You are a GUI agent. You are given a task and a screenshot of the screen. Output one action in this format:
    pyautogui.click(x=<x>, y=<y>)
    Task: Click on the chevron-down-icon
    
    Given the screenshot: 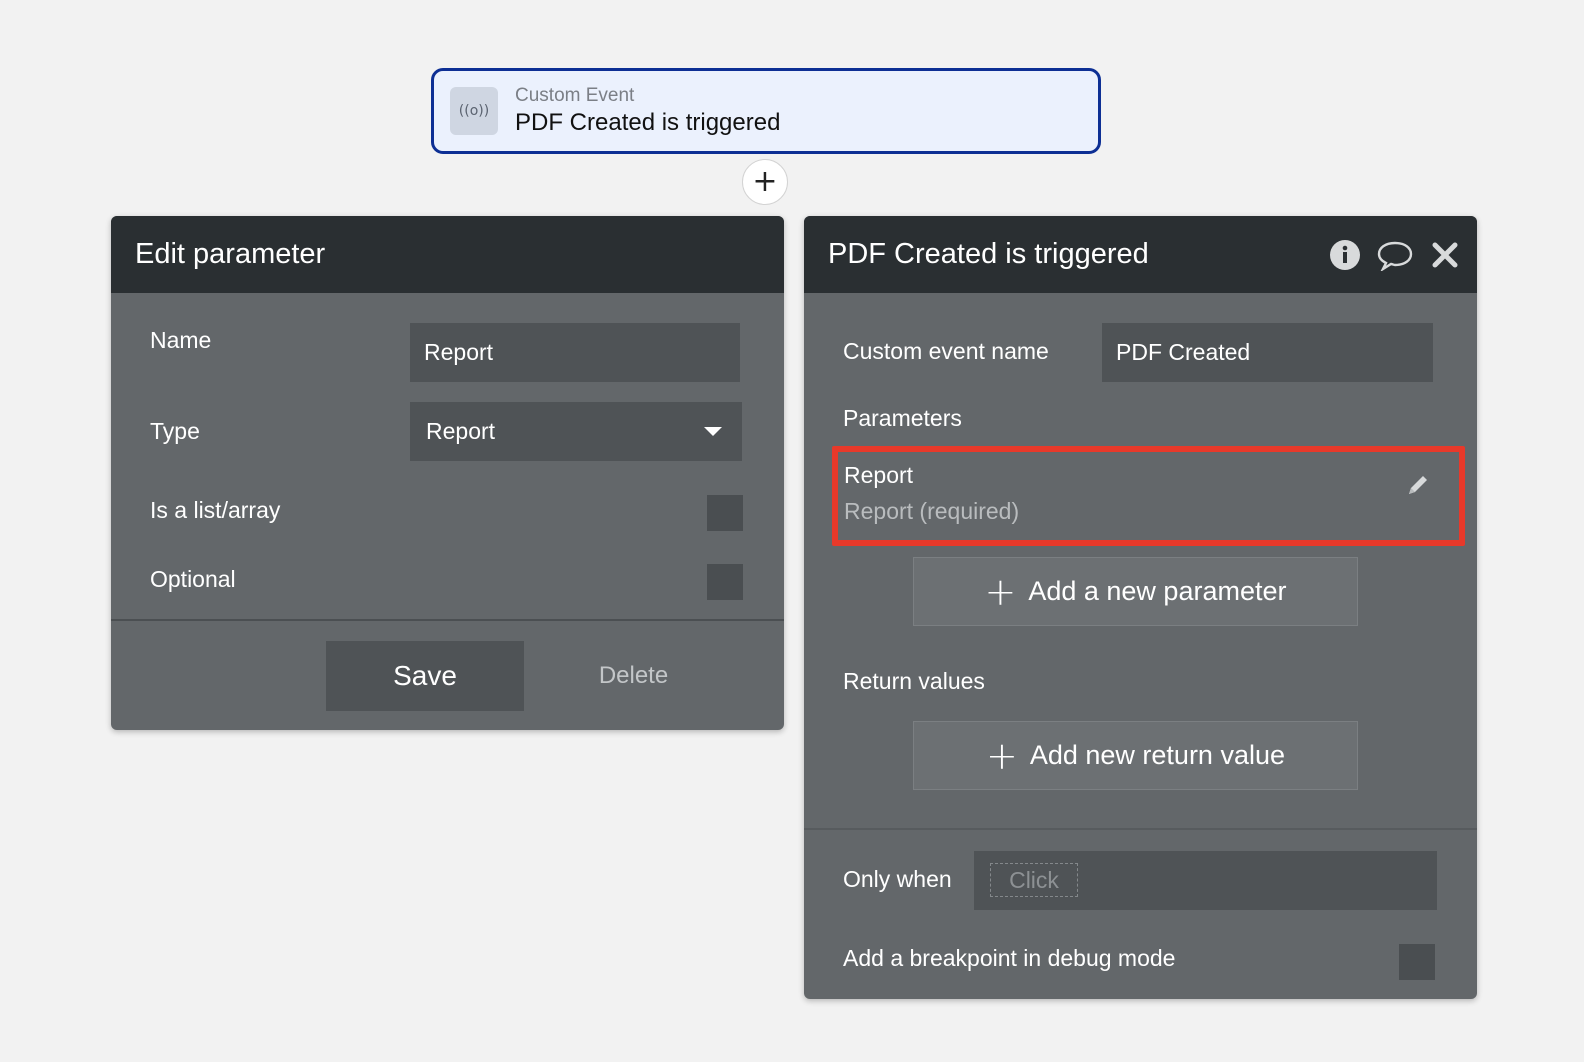 What is the action you would take?
    pyautogui.click(x=713, y=431)
    